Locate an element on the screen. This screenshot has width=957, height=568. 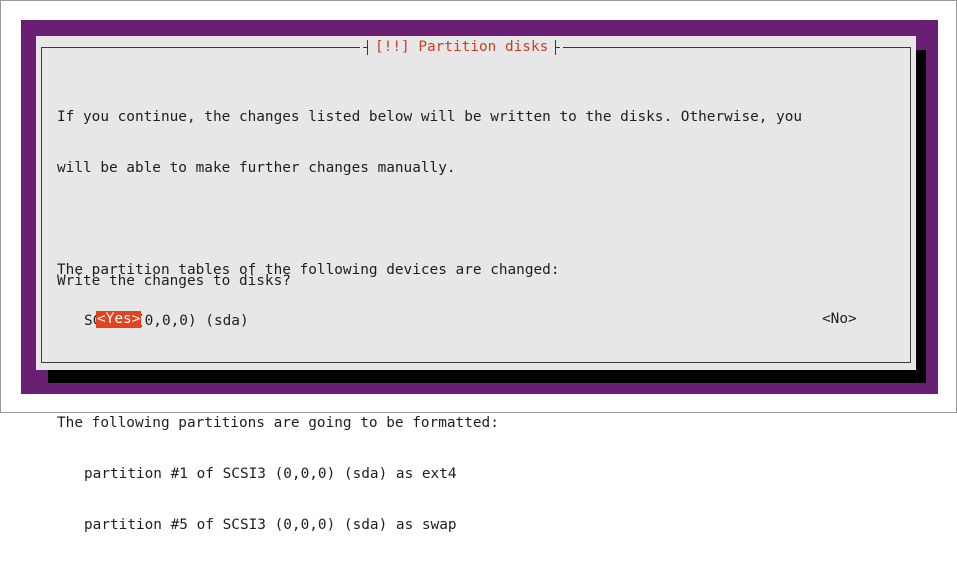
changed-device-item: SCSI3 (0,0,0) (sda) is located at coordinates (166, 321).